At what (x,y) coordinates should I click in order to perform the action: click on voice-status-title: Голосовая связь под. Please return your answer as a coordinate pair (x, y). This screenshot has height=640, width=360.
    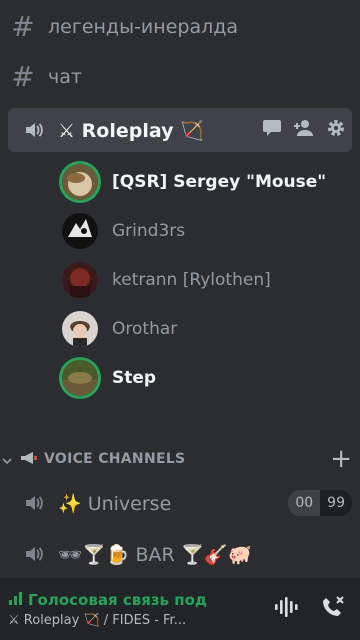
    Looking at the image, I should click on (117, 600).